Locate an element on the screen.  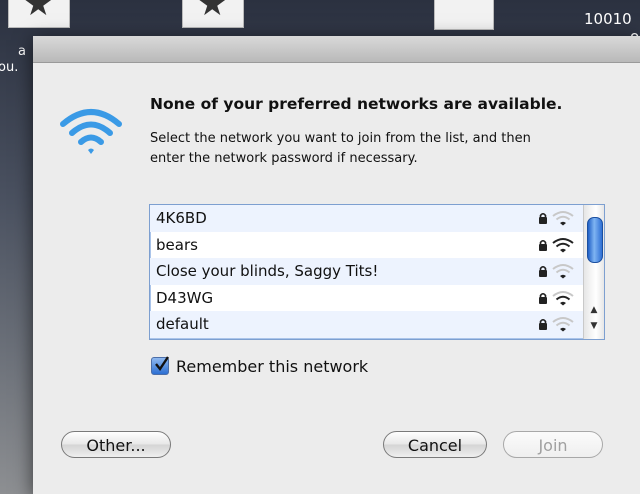
instructions-line: enter the network password if necessary. is located at coordinates (284, 158).